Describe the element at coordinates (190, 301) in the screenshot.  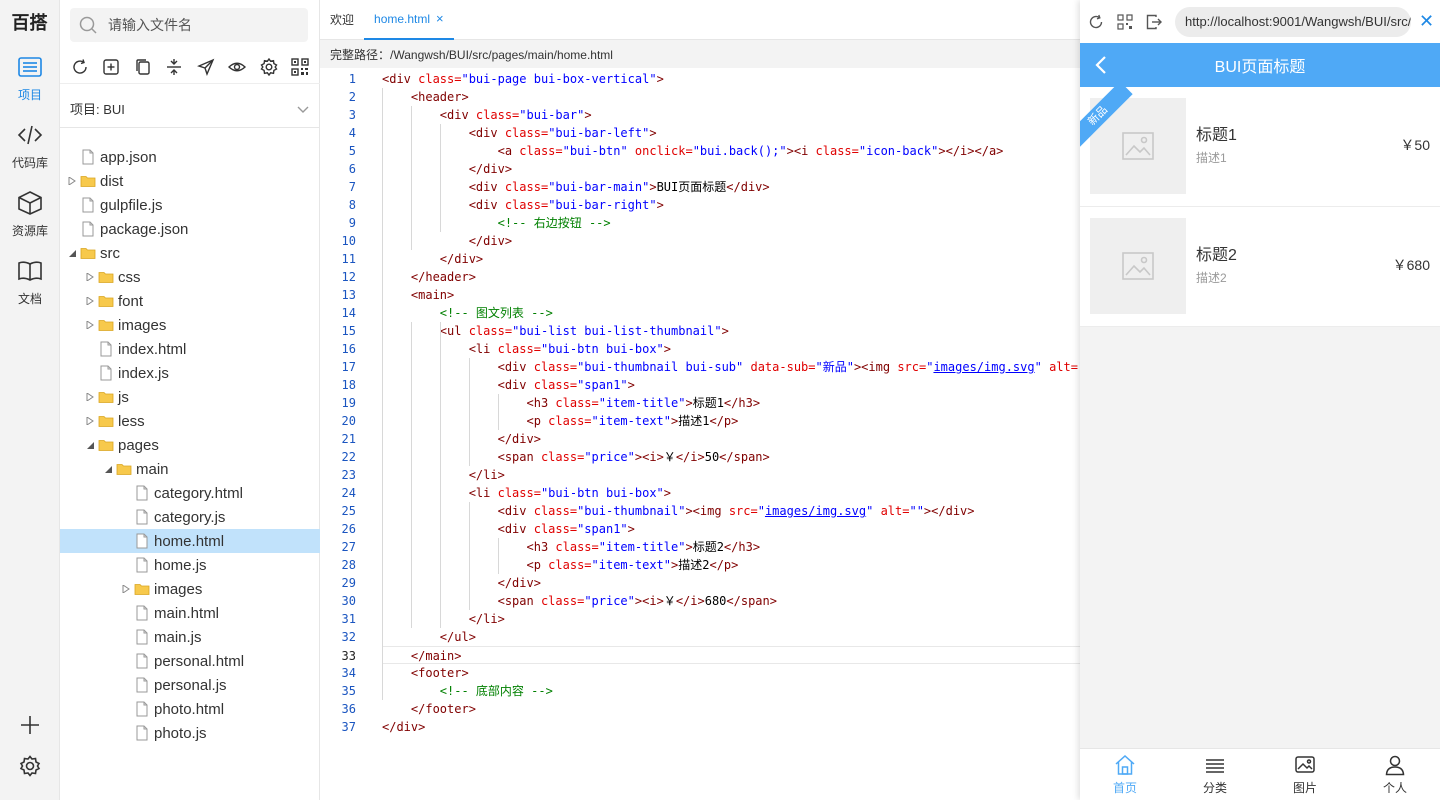
I see `tree-folder: font` at that location.